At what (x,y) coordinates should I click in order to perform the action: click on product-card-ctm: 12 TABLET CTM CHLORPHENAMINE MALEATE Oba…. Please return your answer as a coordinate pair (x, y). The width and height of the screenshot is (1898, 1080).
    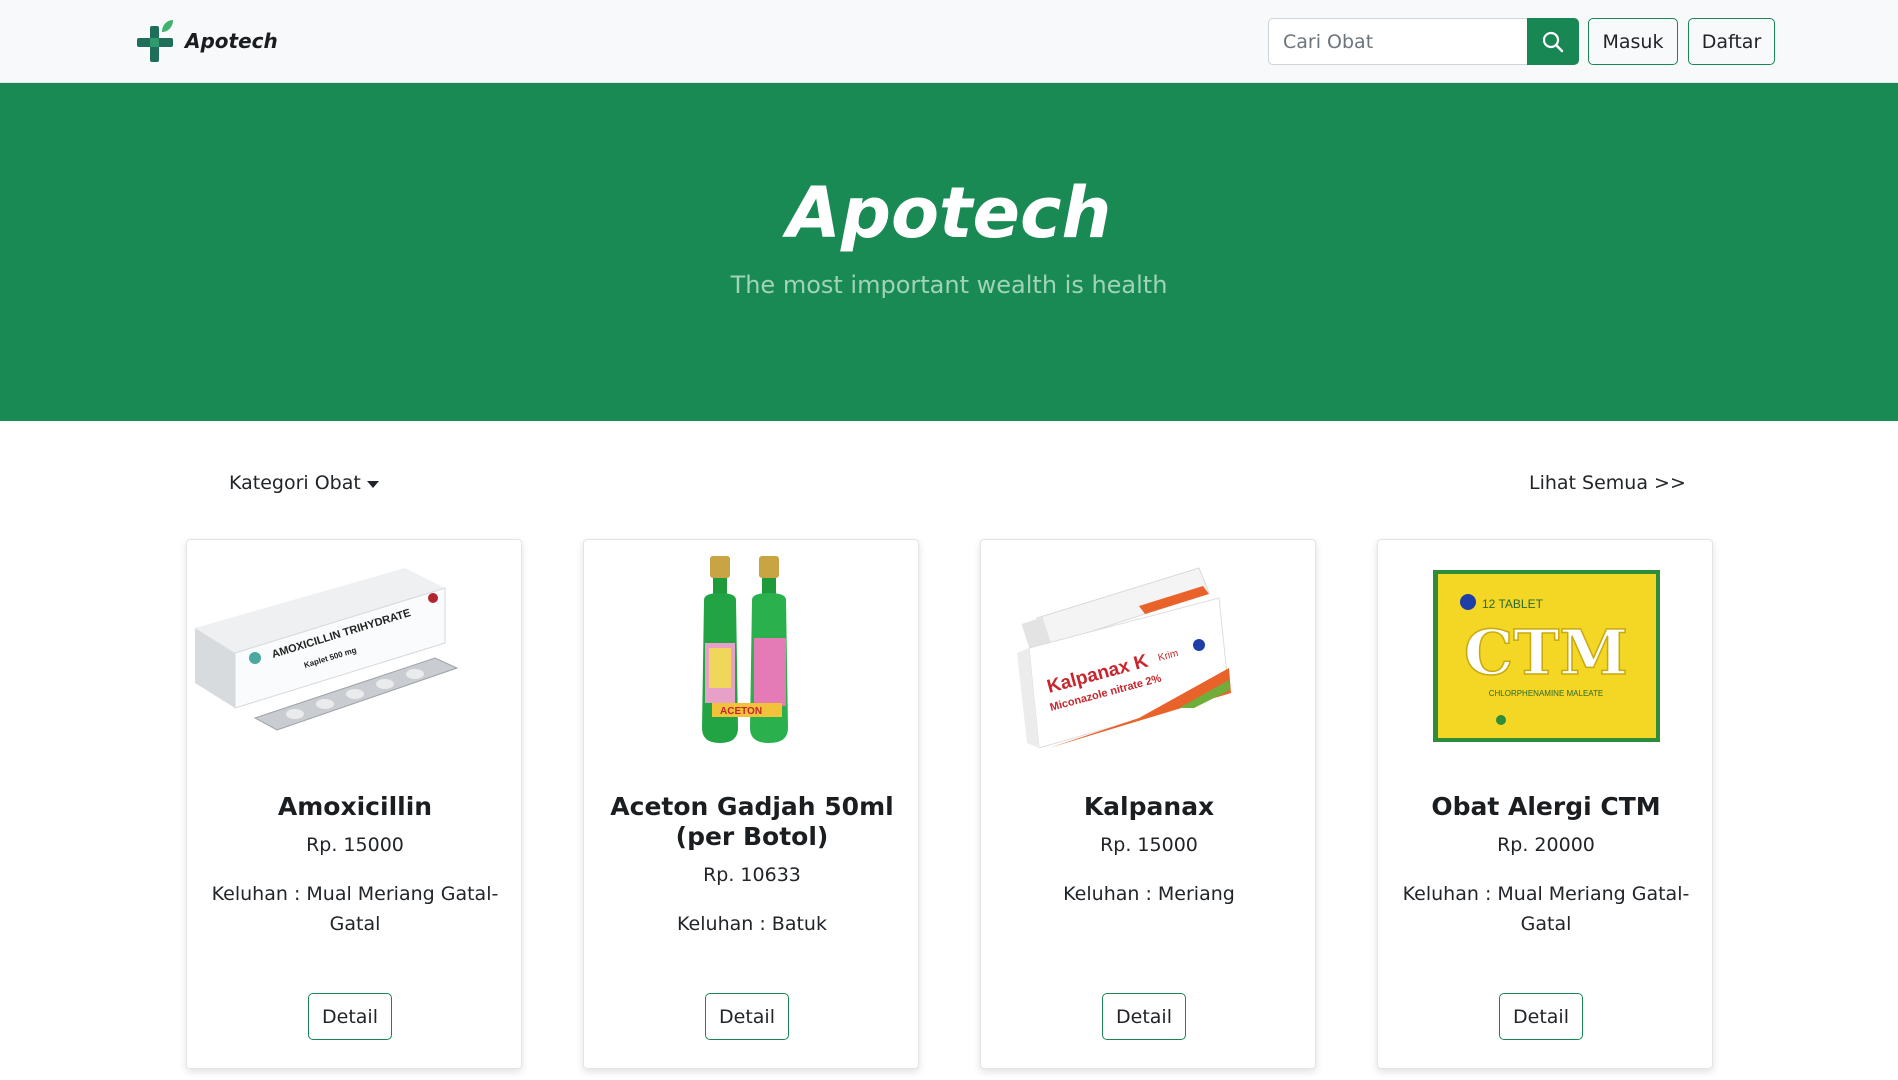
    Looking at the image, I should click on (1545, 804).